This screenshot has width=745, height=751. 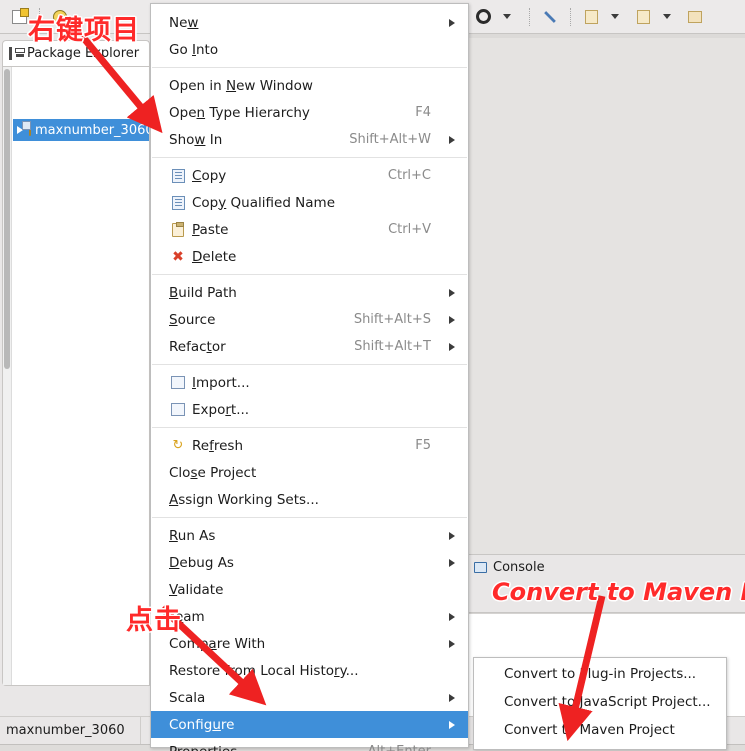 I want to click on menu-item-new: New, so click(x=309, y=22).